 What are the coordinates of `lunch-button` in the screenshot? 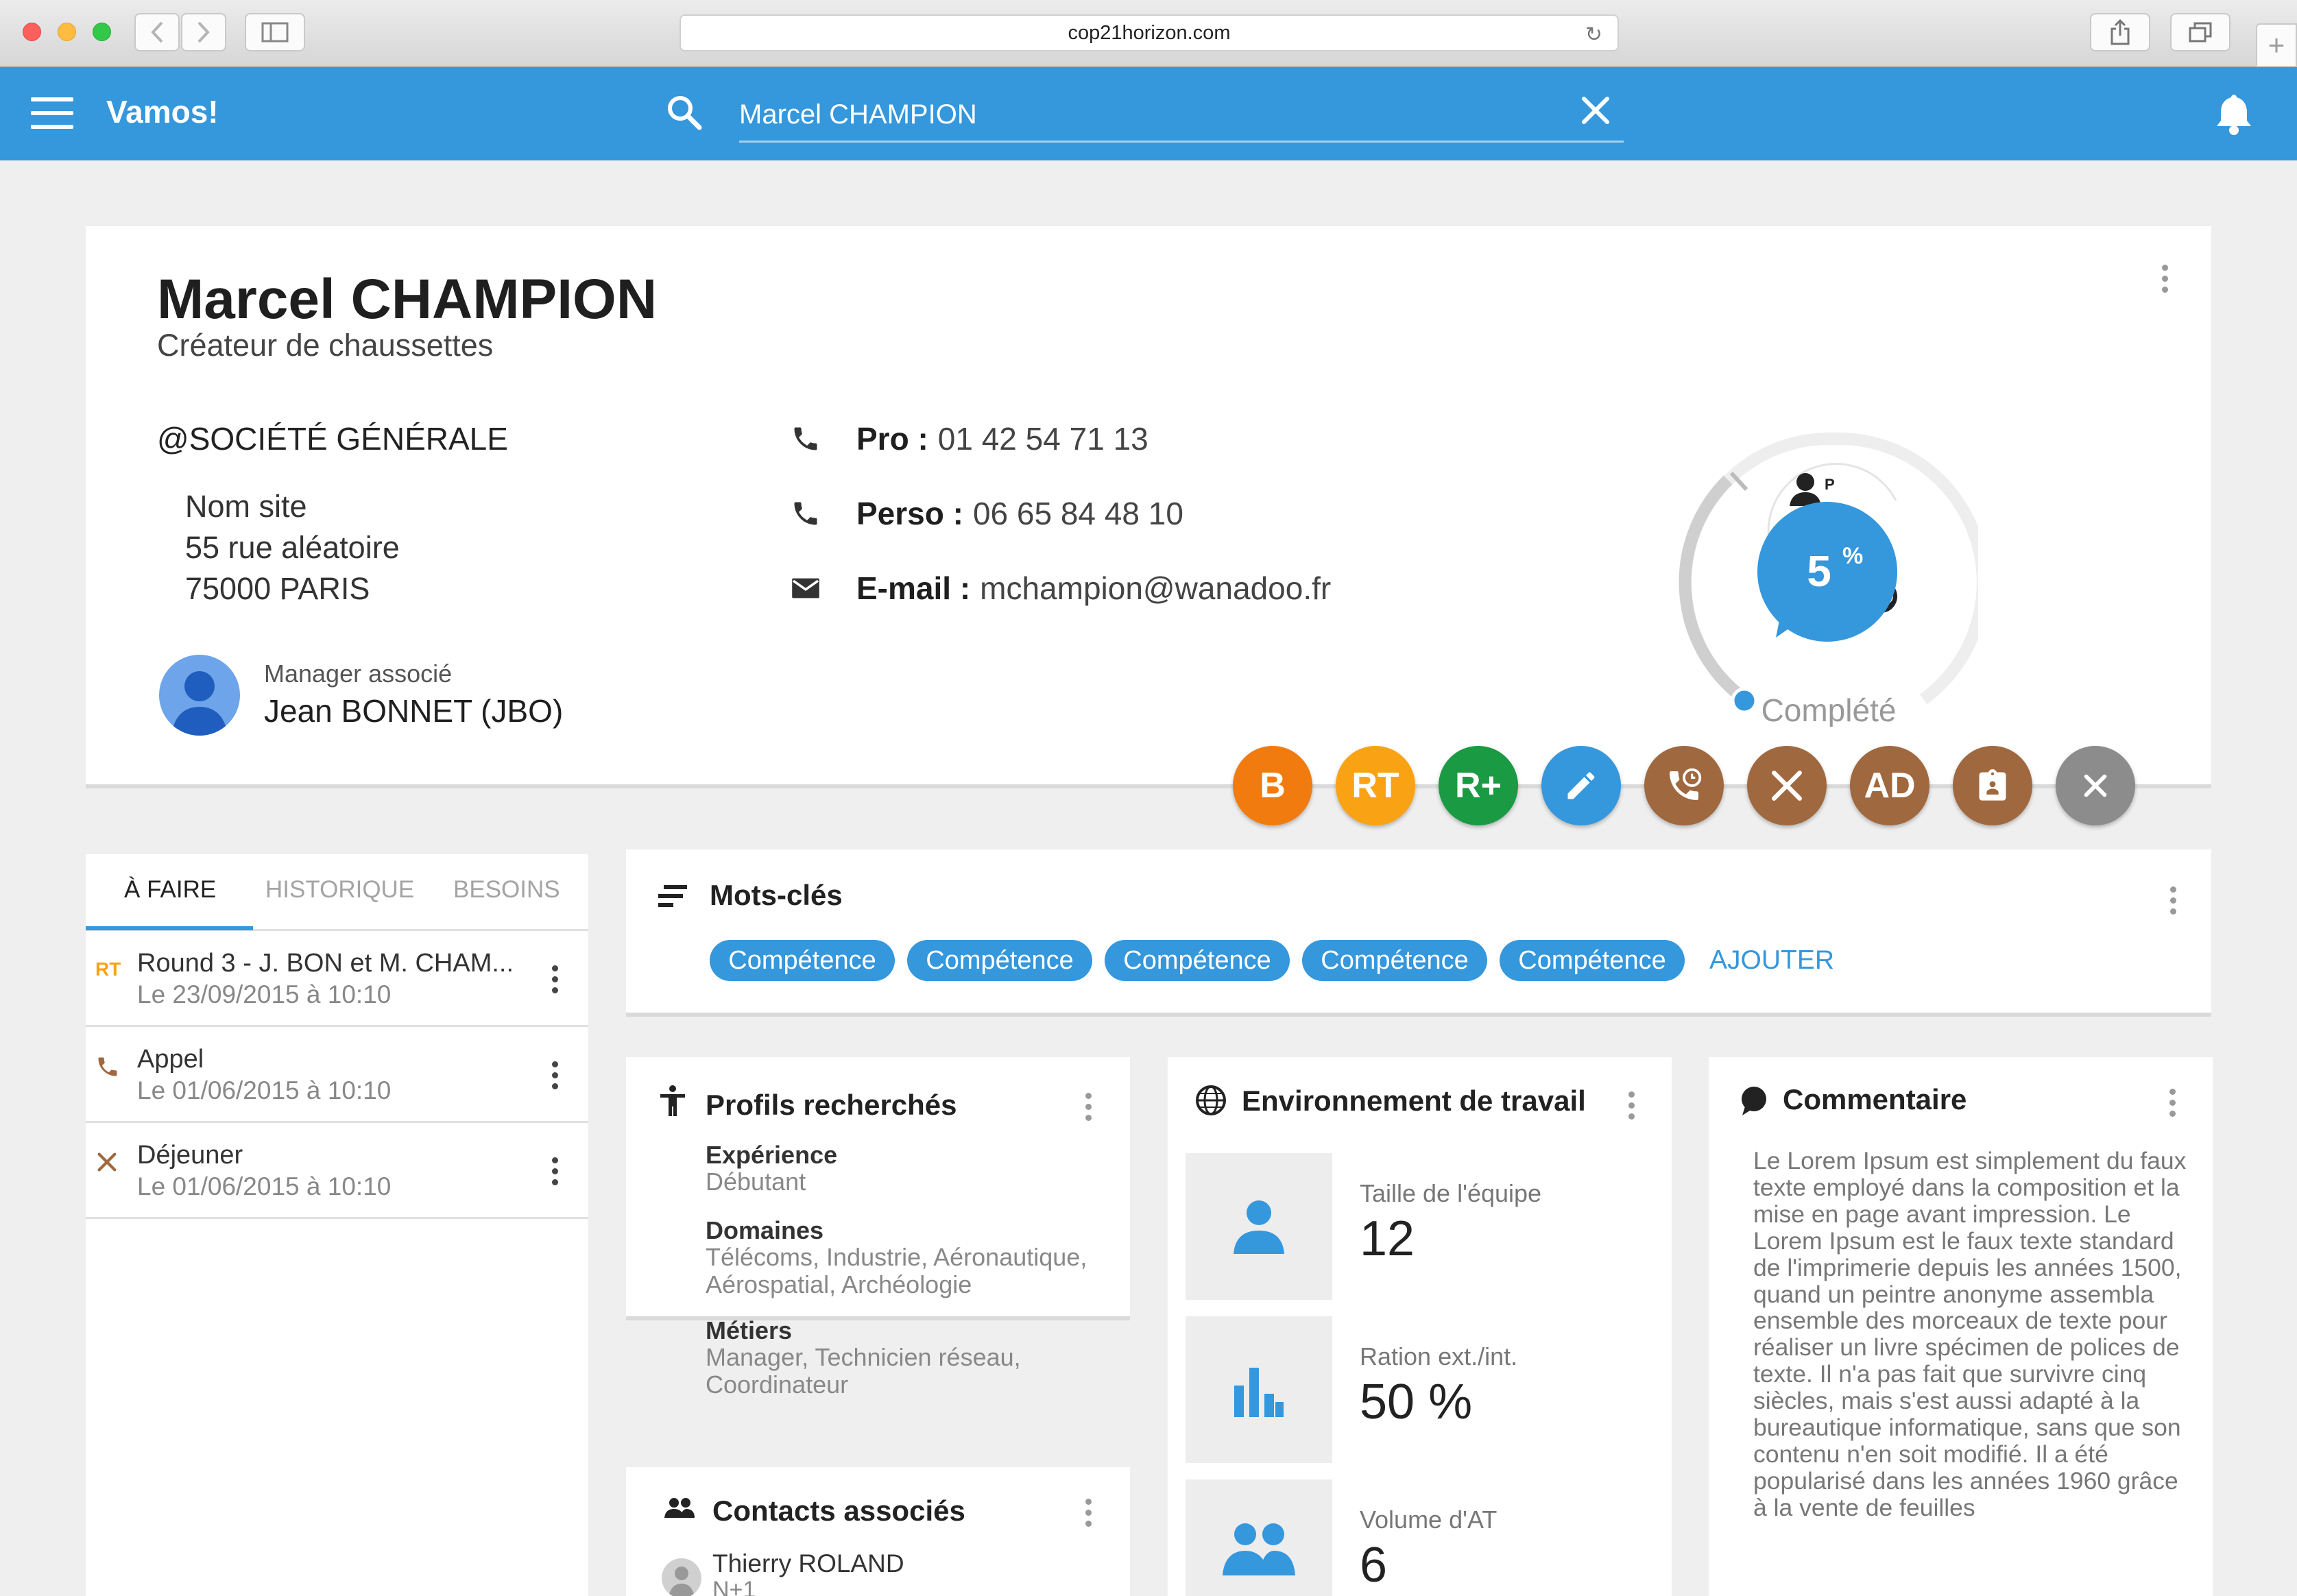 It's located at (1787, 785).